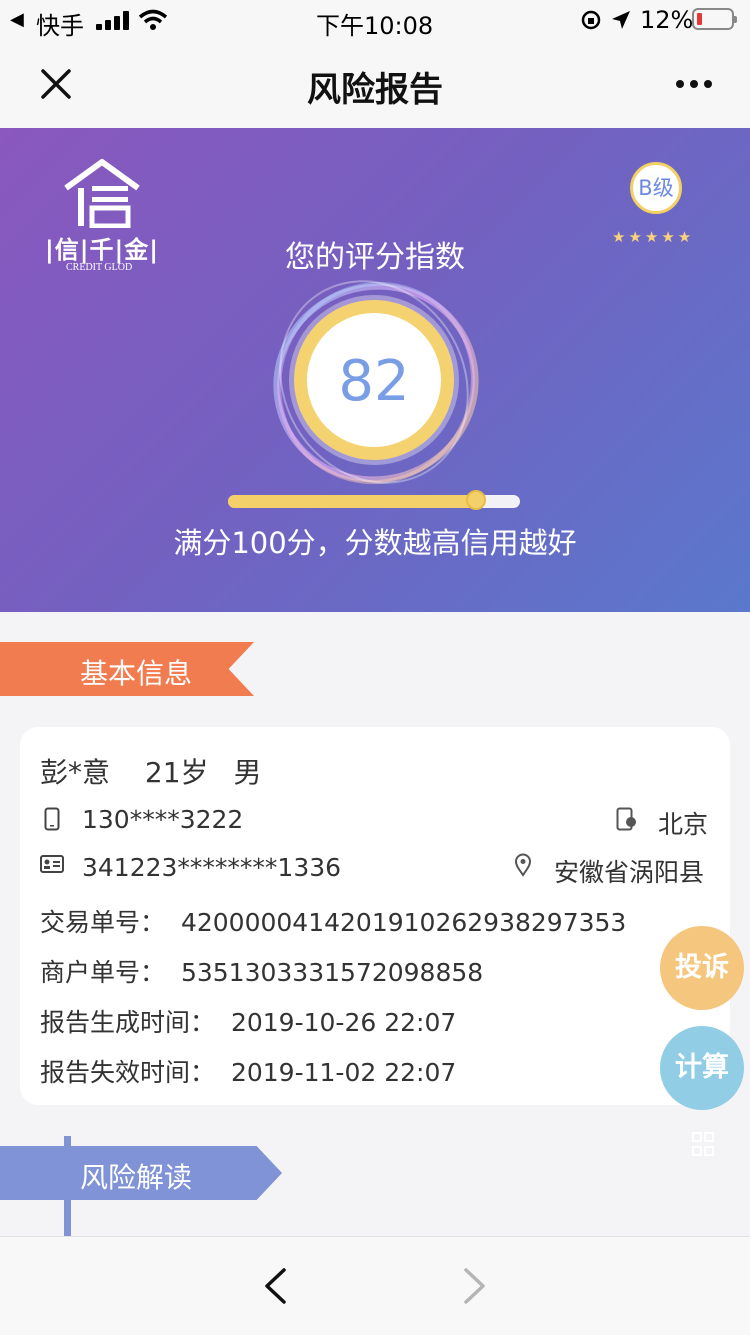 Image resolution: width=750 pixels, height=1335 pixels. What do you see at coordinates (153, 19) in the screenshot?
I see `wifi-icon` at bounding box center [153, 19].